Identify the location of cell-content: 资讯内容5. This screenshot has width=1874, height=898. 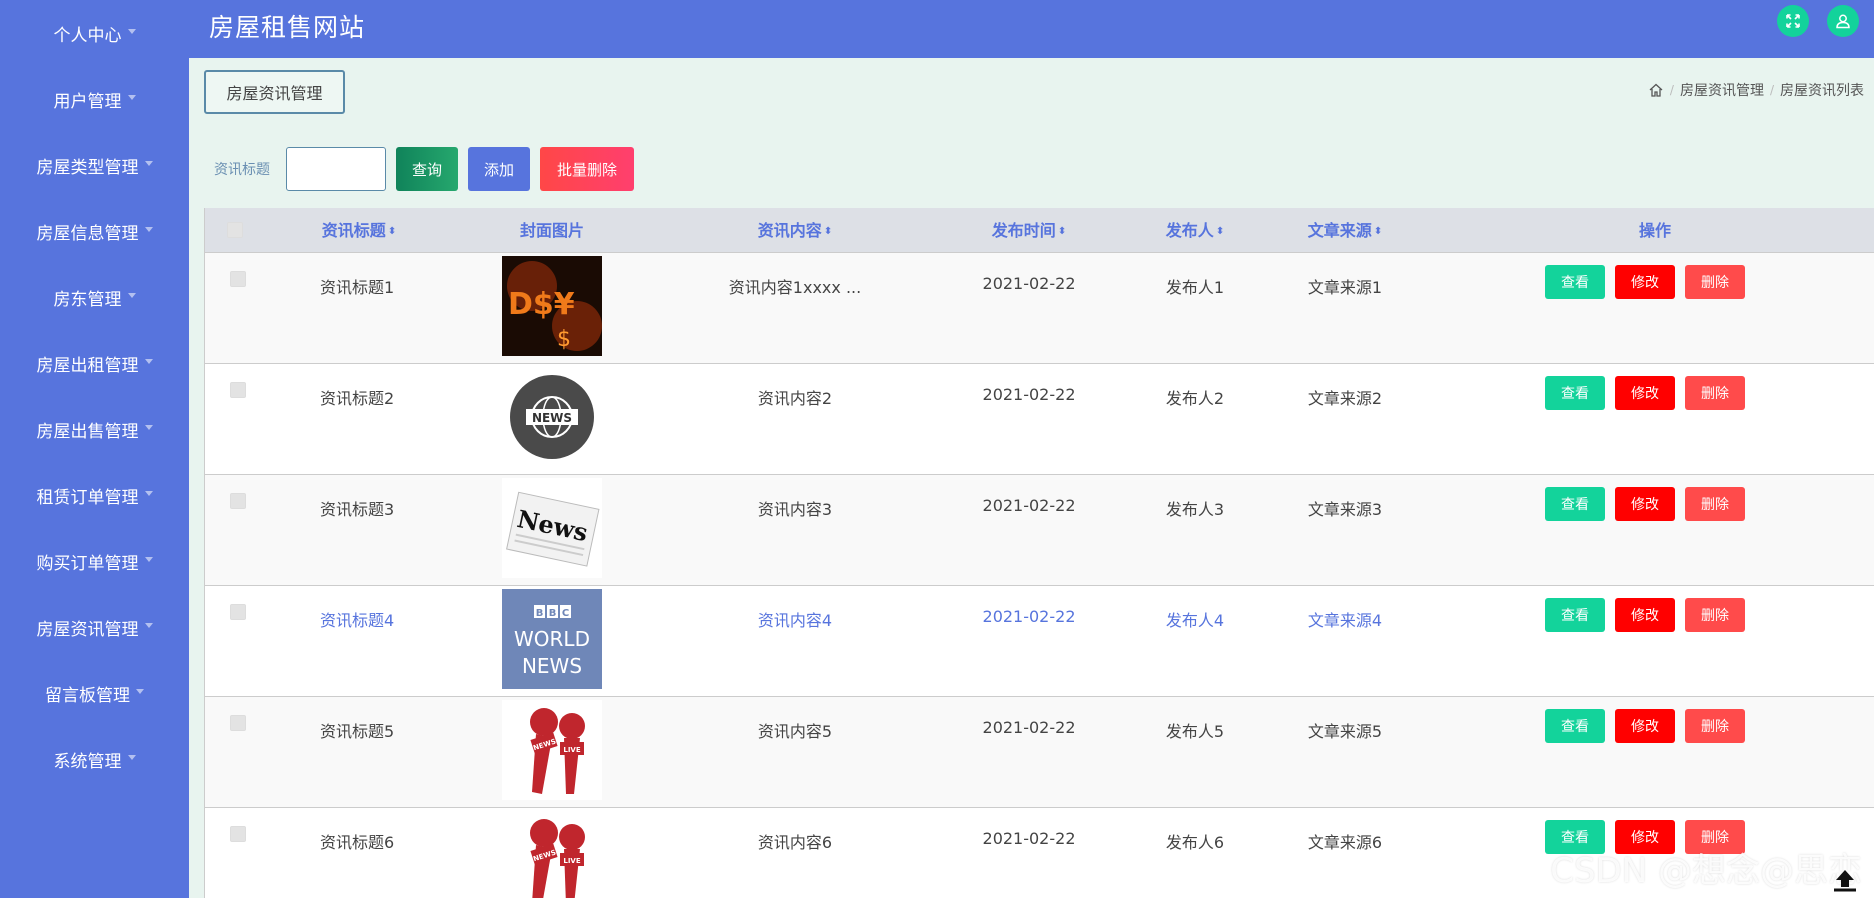
(795, 731).